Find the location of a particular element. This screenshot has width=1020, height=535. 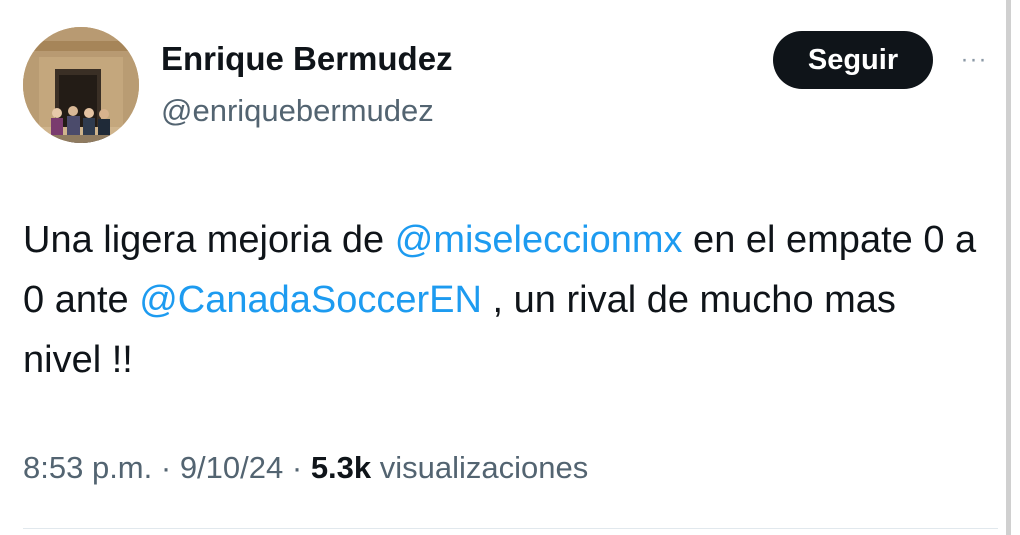

author-name: Enrique Bermudez is located at coordinates (307, 59).